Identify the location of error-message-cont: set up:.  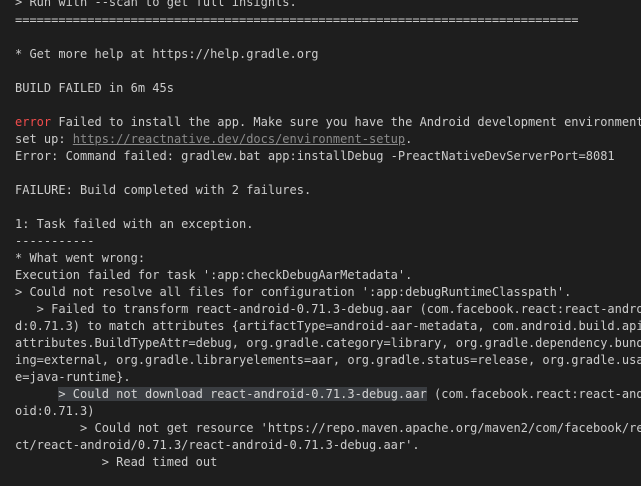
(44, 139).